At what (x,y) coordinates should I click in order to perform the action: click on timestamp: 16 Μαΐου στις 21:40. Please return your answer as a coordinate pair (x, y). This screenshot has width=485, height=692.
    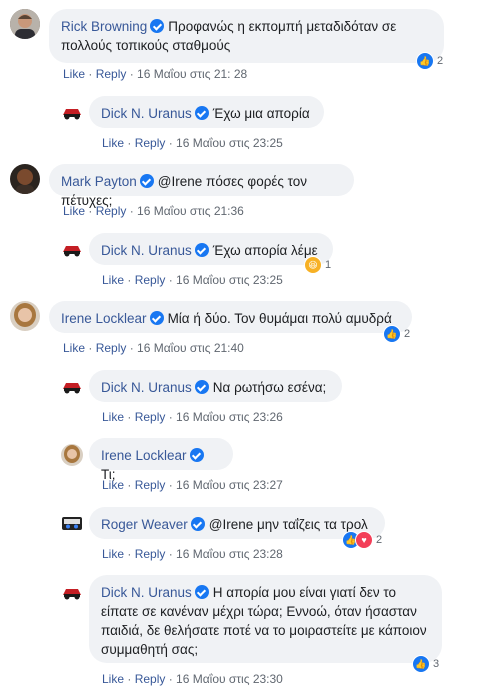
    Looking at the image, I should click on (190, 348).